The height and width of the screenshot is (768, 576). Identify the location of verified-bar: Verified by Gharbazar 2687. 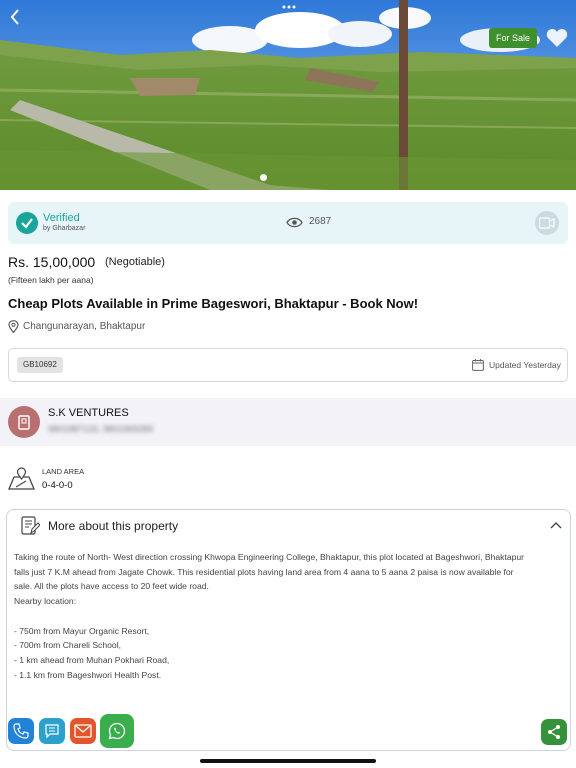
(288, 223).